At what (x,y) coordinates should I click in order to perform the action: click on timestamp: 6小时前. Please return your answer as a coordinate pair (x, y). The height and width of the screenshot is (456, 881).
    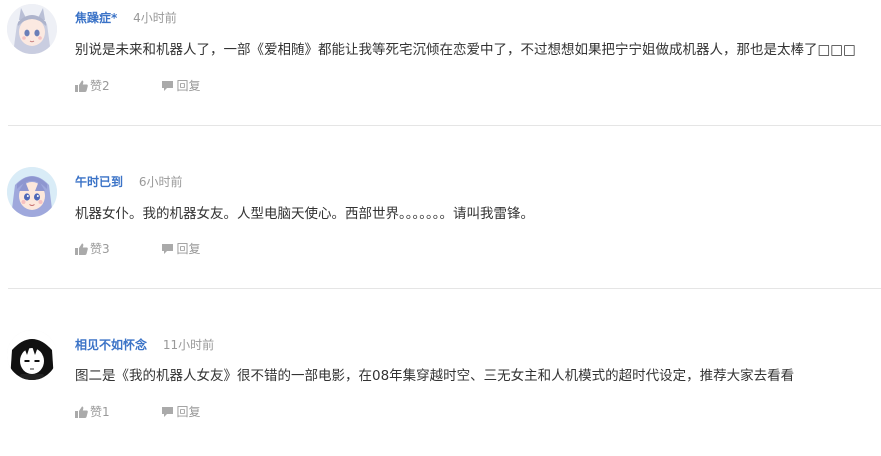
    Looking at the image, I should click on (160, 182).